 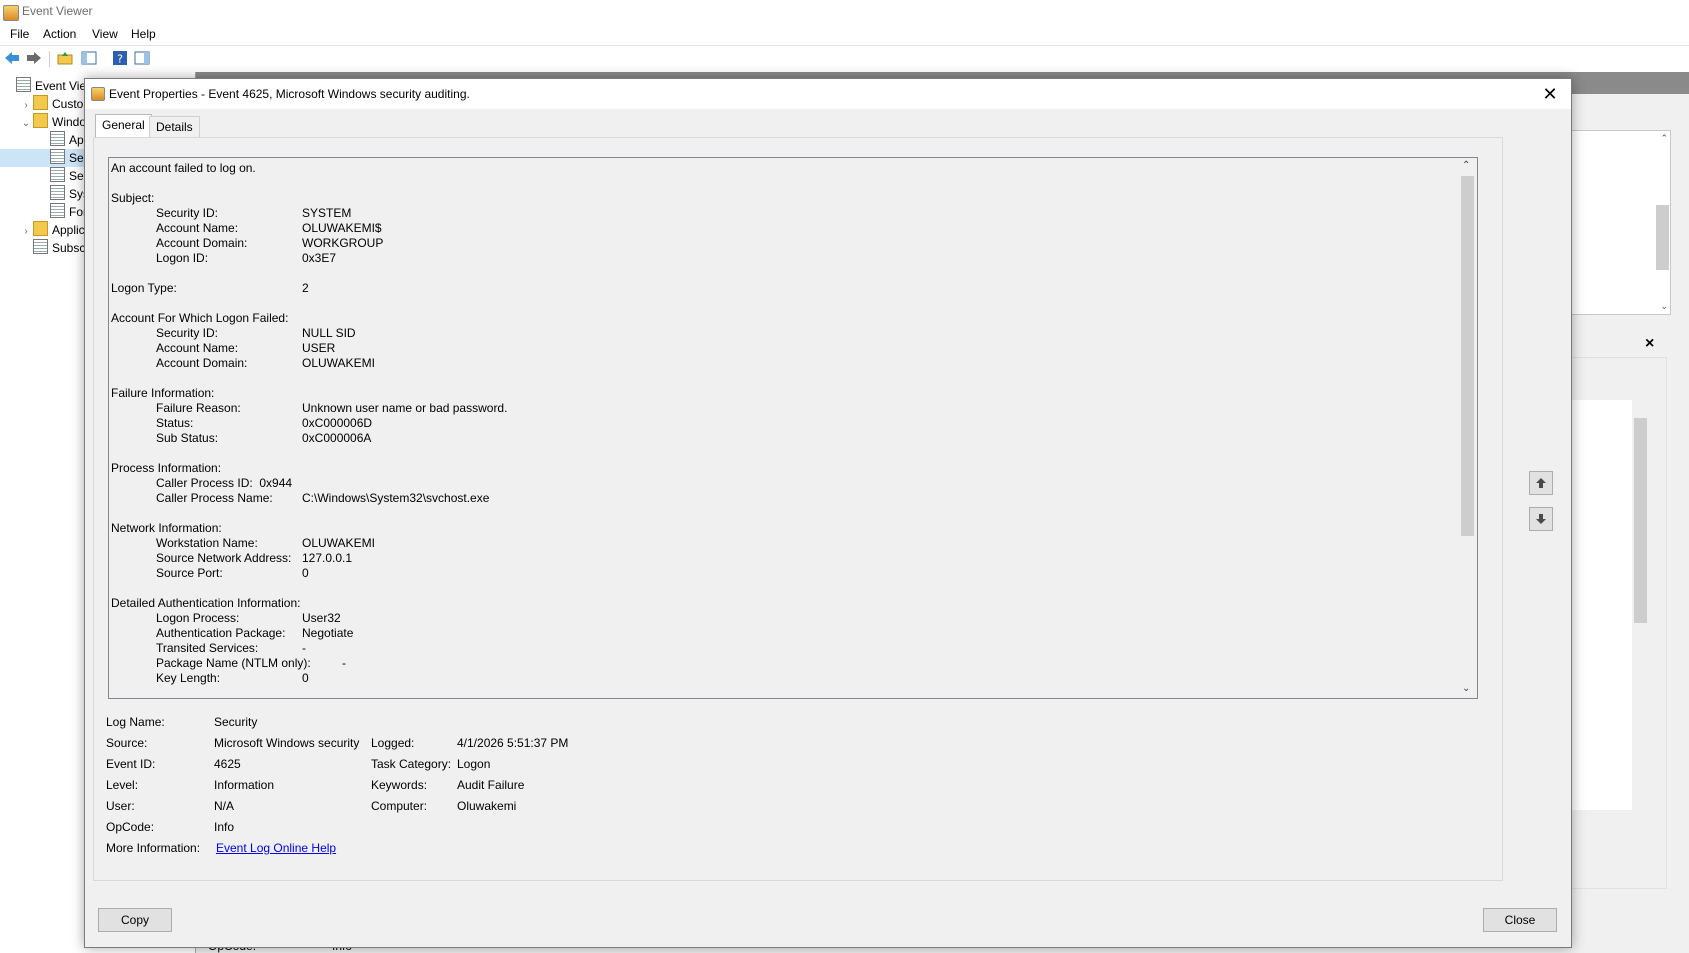 I want to click on description-label: Account For Which Logon Failed:, so click(x=200, y=318).